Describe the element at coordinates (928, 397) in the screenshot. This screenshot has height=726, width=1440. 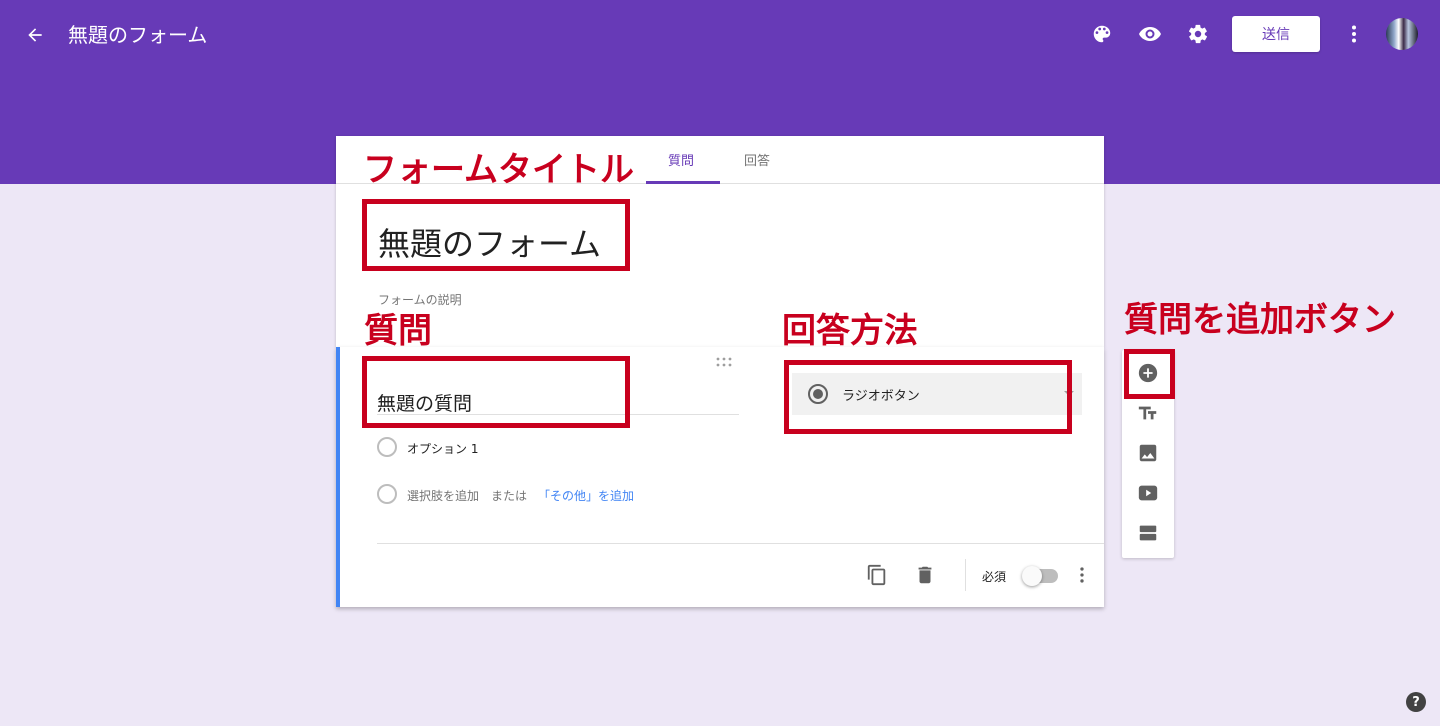
I see `annotation-answer-type-box` at that location.